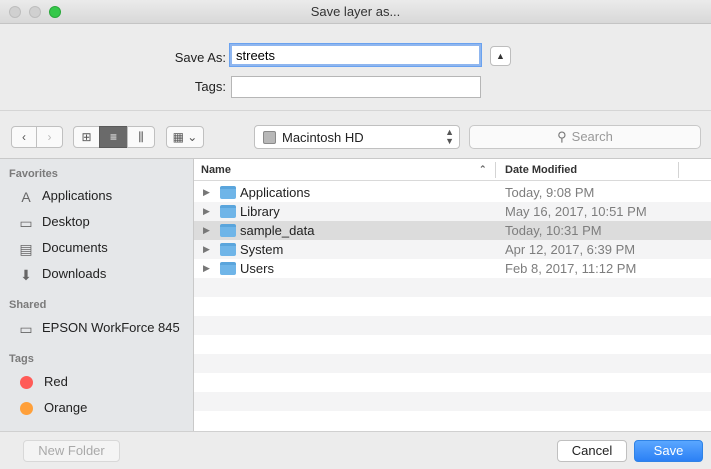 The height and width of the screenshot is (469, 711). What do you see at coordinates (71, 451) in the screenshot?
I see `new-folder-button: New Folder` at bounding box center [71, 451].